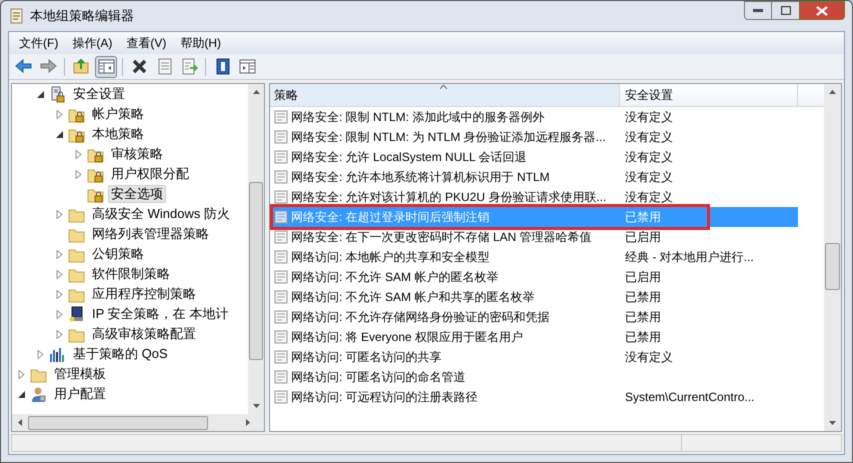 This screenshot has height=463, width=853. What do you see at coordinates (248, 422) in the screenshot?
I see `scroll-right-icon` at bounding box center [248, 422].